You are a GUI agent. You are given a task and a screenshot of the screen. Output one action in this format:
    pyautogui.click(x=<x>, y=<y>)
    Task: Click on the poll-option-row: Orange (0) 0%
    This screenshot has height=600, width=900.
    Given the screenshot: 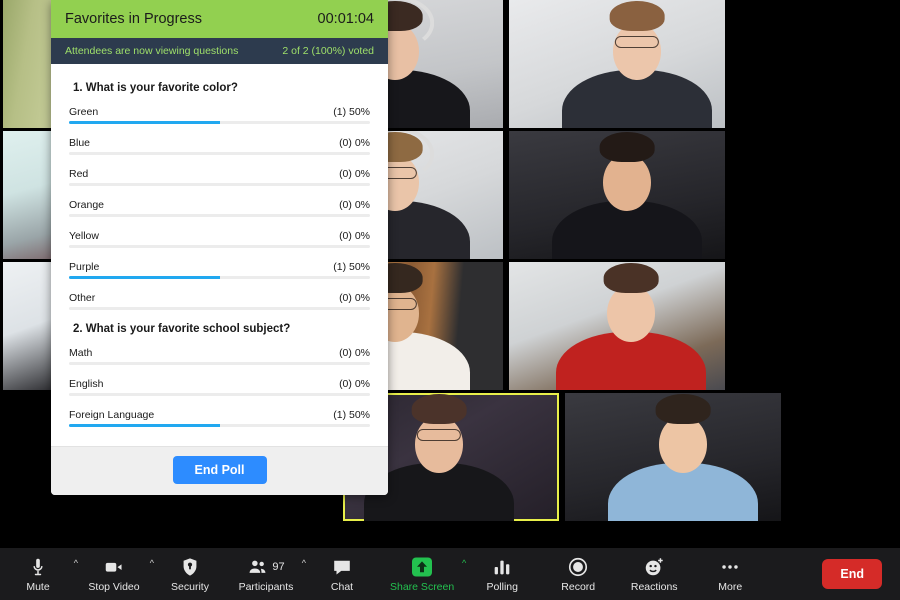 What is the action you would take?
    pyautogui.click(x=219, y=208)
    